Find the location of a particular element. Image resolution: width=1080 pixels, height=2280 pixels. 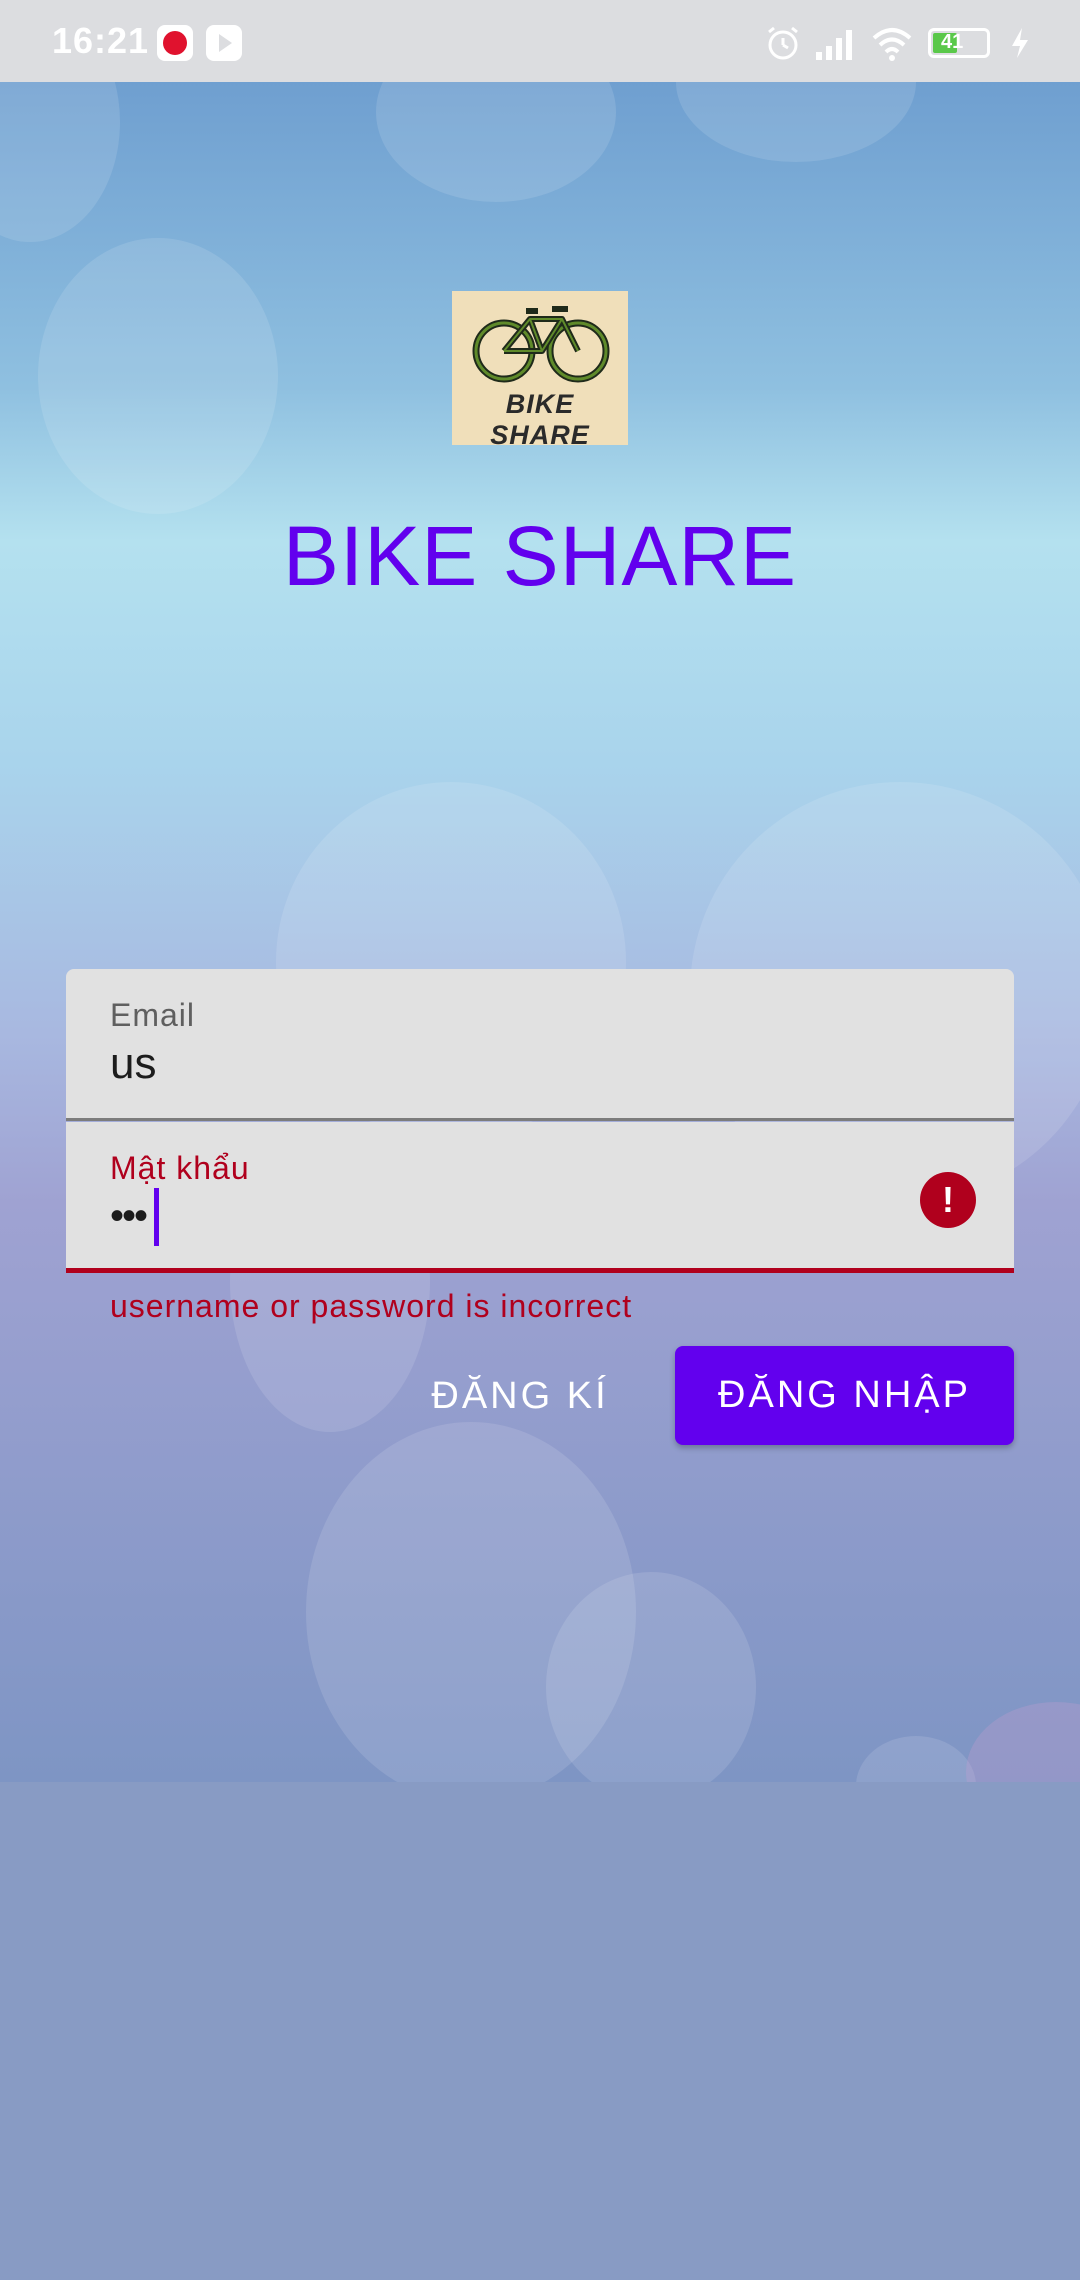

signal-icon is located at coordinates (834, 45).